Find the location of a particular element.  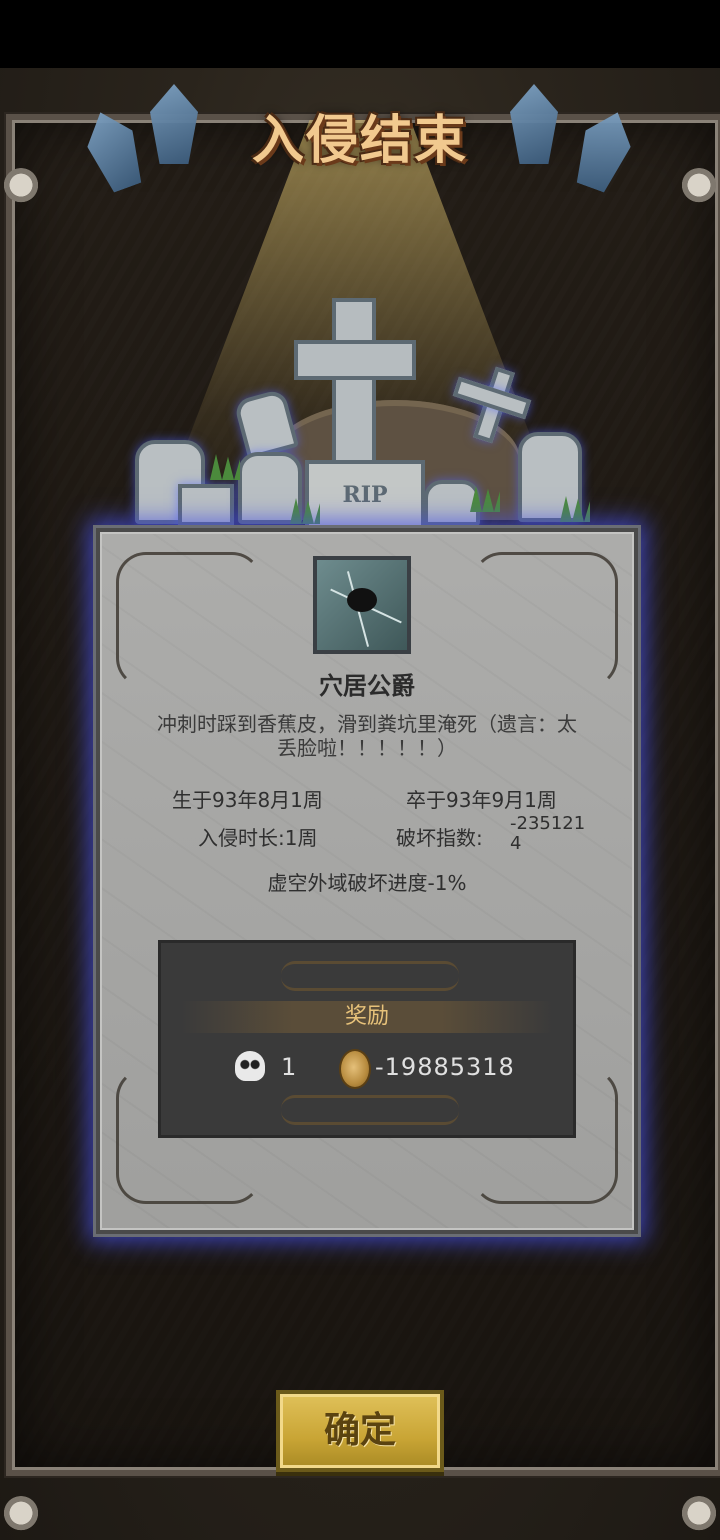

gold-coin-icon is located at coordinates (355, 1069).